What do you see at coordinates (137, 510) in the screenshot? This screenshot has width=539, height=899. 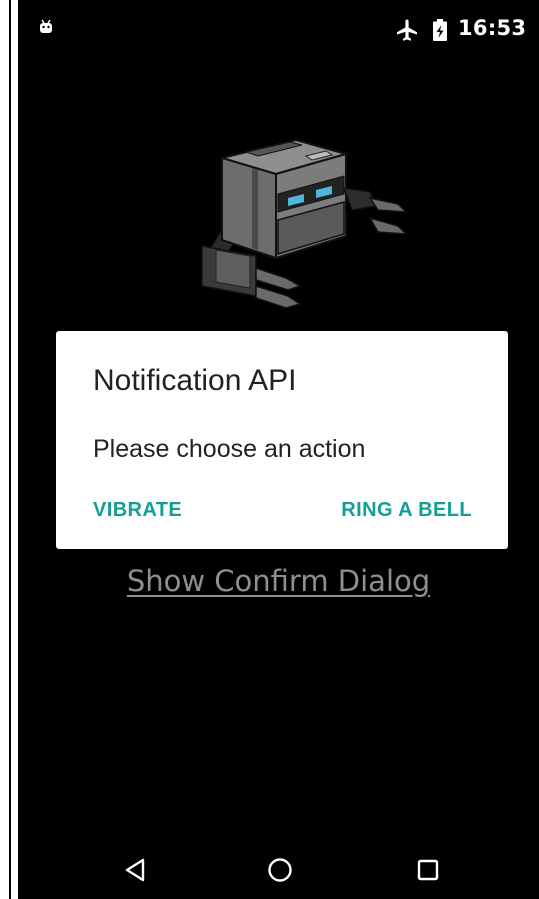 I see `vibrate-button: VIBRATE` at bounding box center [137, 510].